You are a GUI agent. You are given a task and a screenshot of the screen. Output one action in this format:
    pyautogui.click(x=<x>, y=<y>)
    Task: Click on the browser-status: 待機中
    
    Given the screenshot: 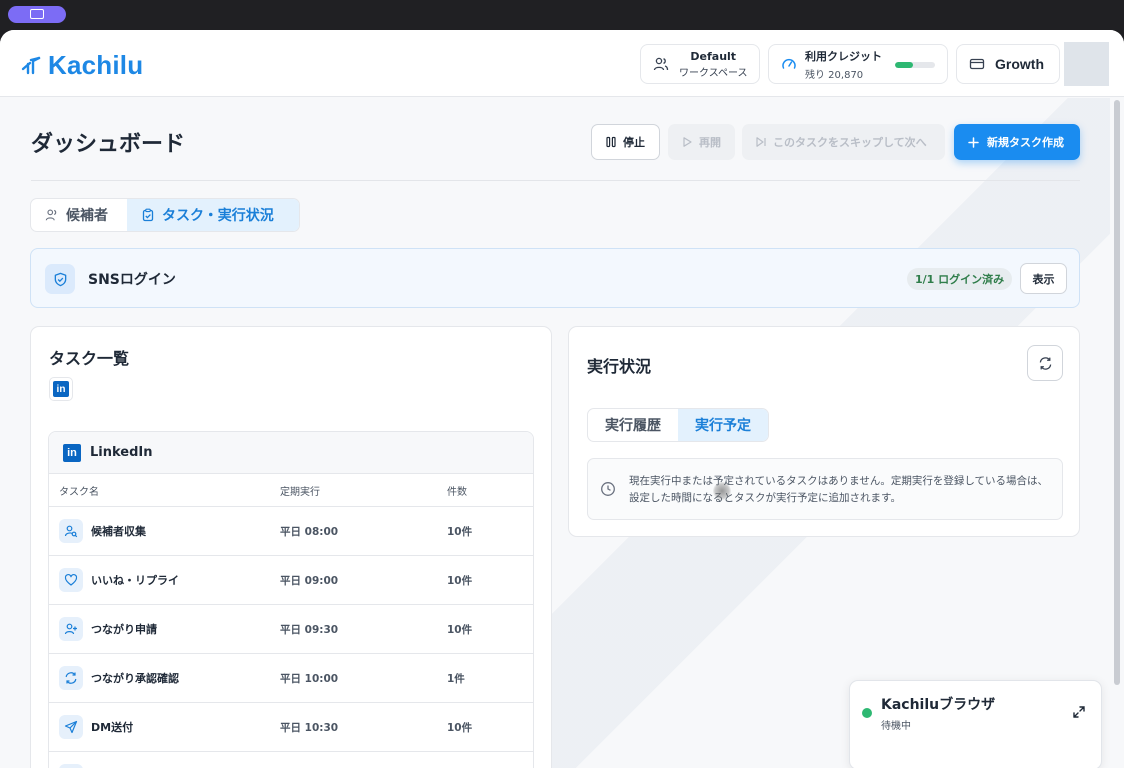 What is the action you would take?
    pyautogui.click(x=896, y=726)
    